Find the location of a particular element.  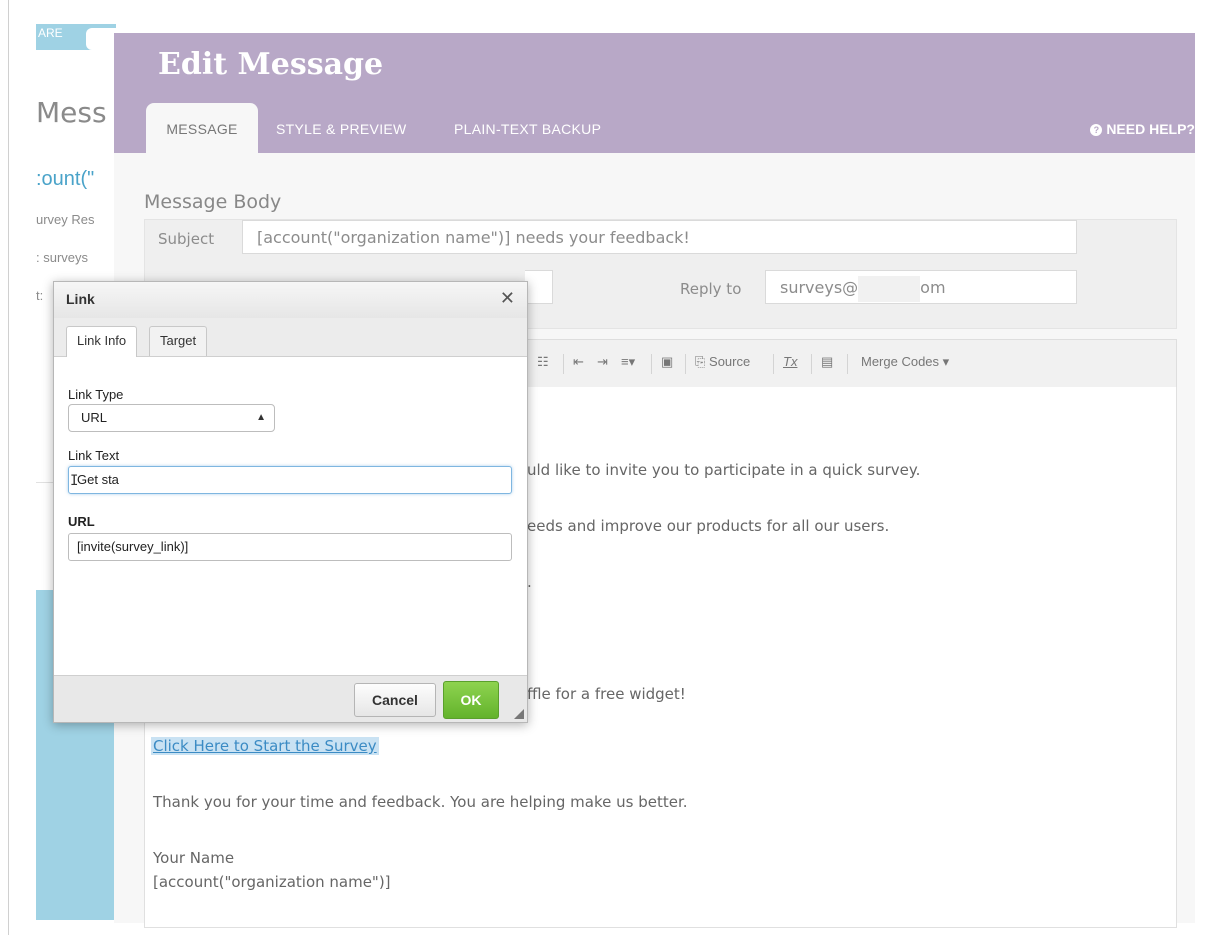

source-icon: ⎘ is located at coordinates (700, 361).